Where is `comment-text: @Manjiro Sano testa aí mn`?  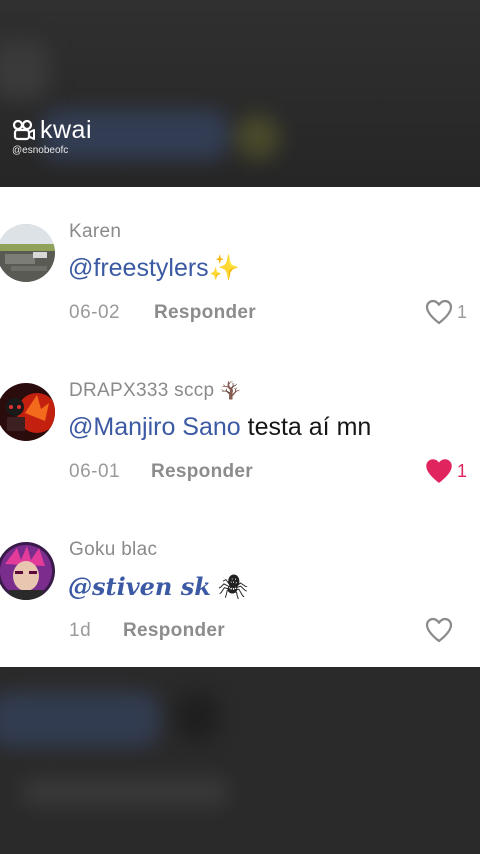 comment-text: @Manjiro Sano testa aí mn is located at coordinates (219, 427).